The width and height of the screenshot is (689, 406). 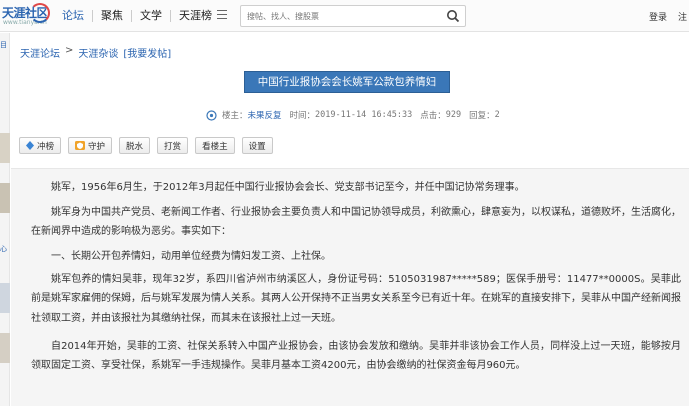 I want to click on new-post-link: [我要发帖], so click(x=147, y=52).